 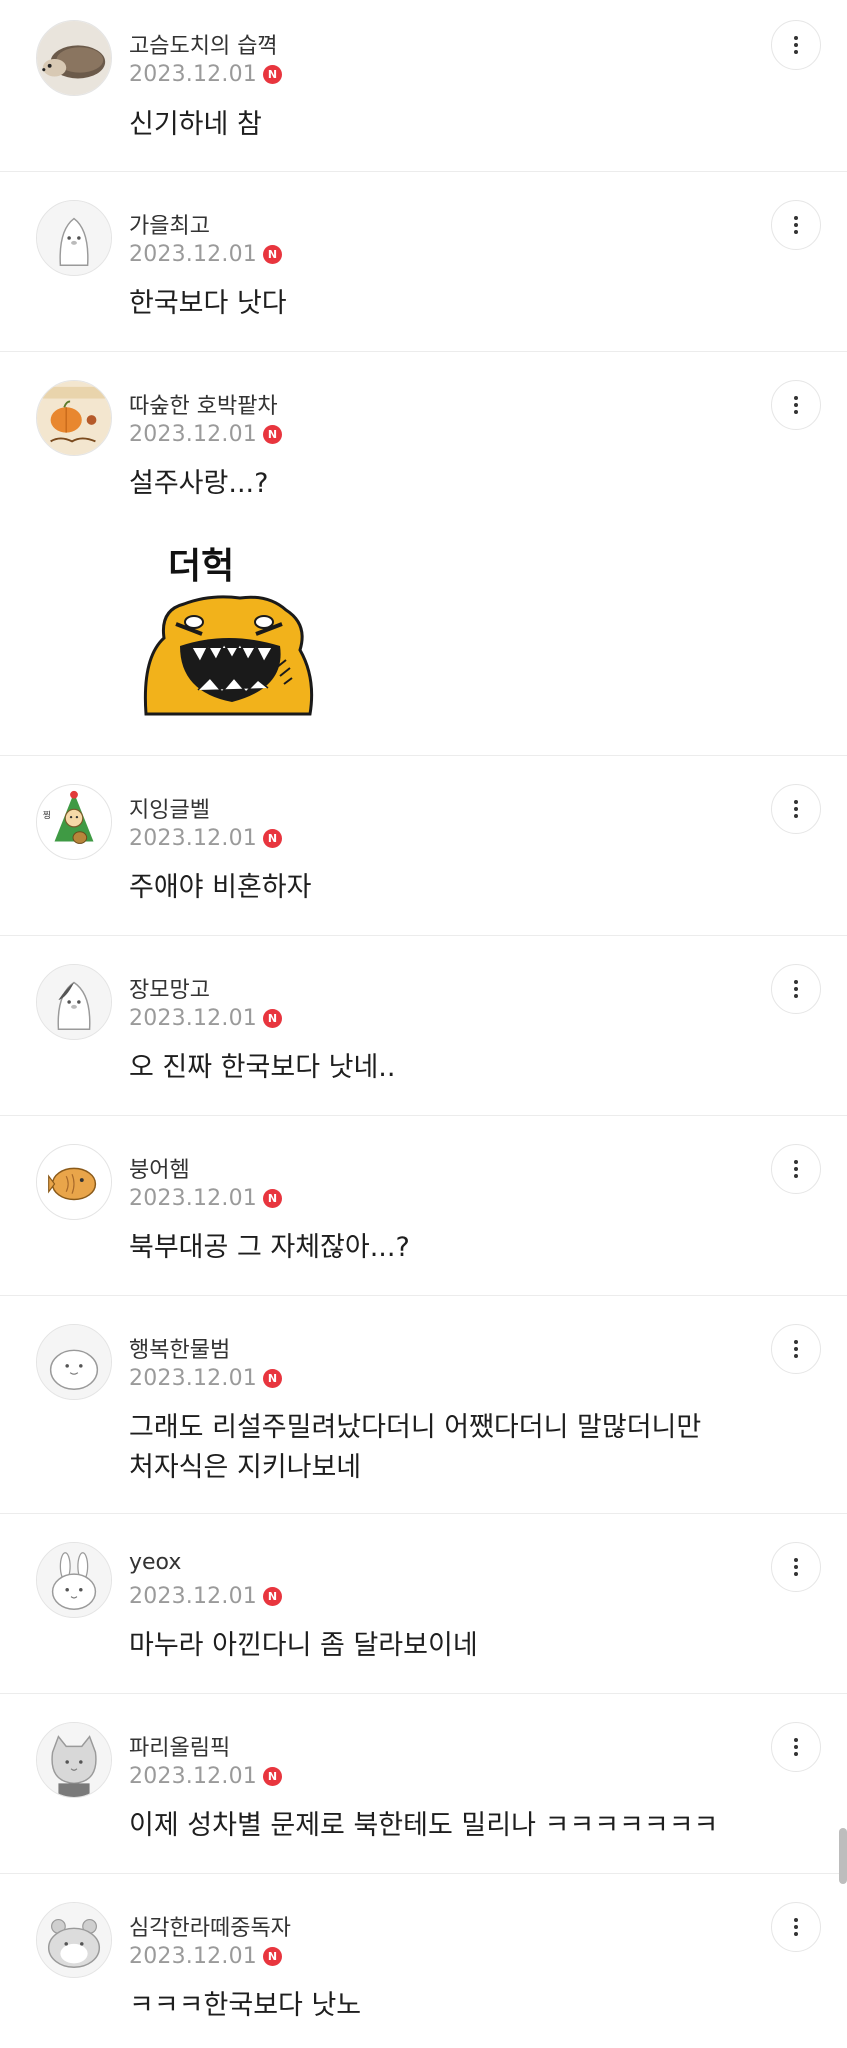 I want to click on comment-item: 찡 지잉글벨 2023.12.01 N 주애야 비혼하자, so click(x=423, y=846).